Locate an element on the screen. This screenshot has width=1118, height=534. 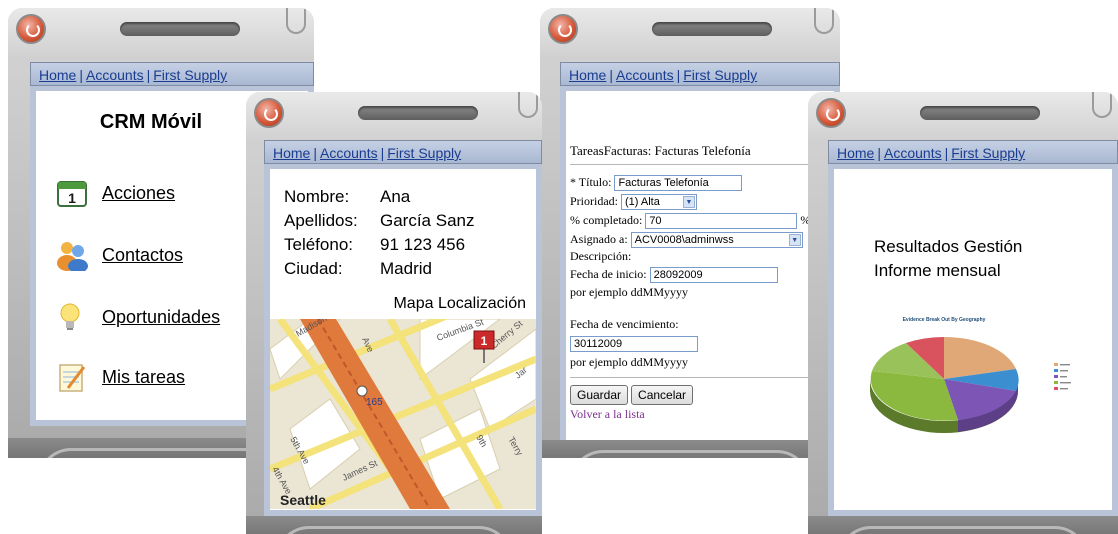
report-title-line1: Resultados Gestión is located at coordinates (948, 246).